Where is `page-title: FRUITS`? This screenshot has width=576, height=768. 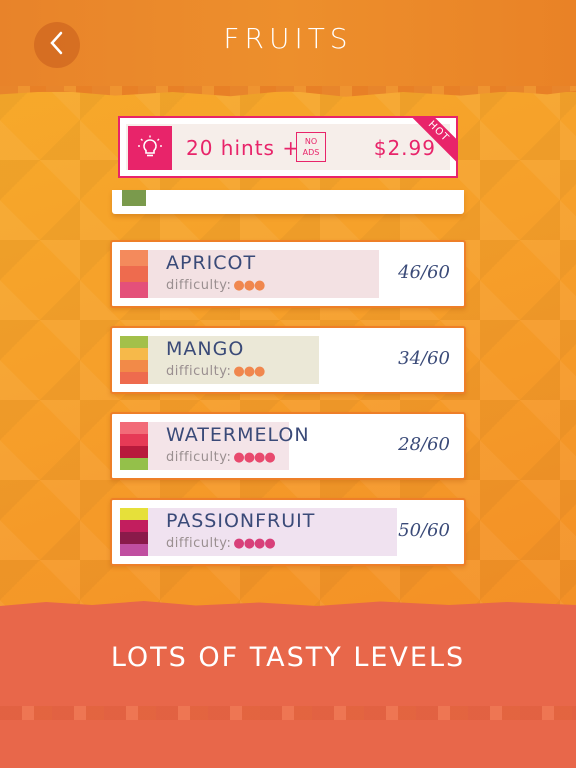 page-title: FRUITS is located at coordinates (288, 38).